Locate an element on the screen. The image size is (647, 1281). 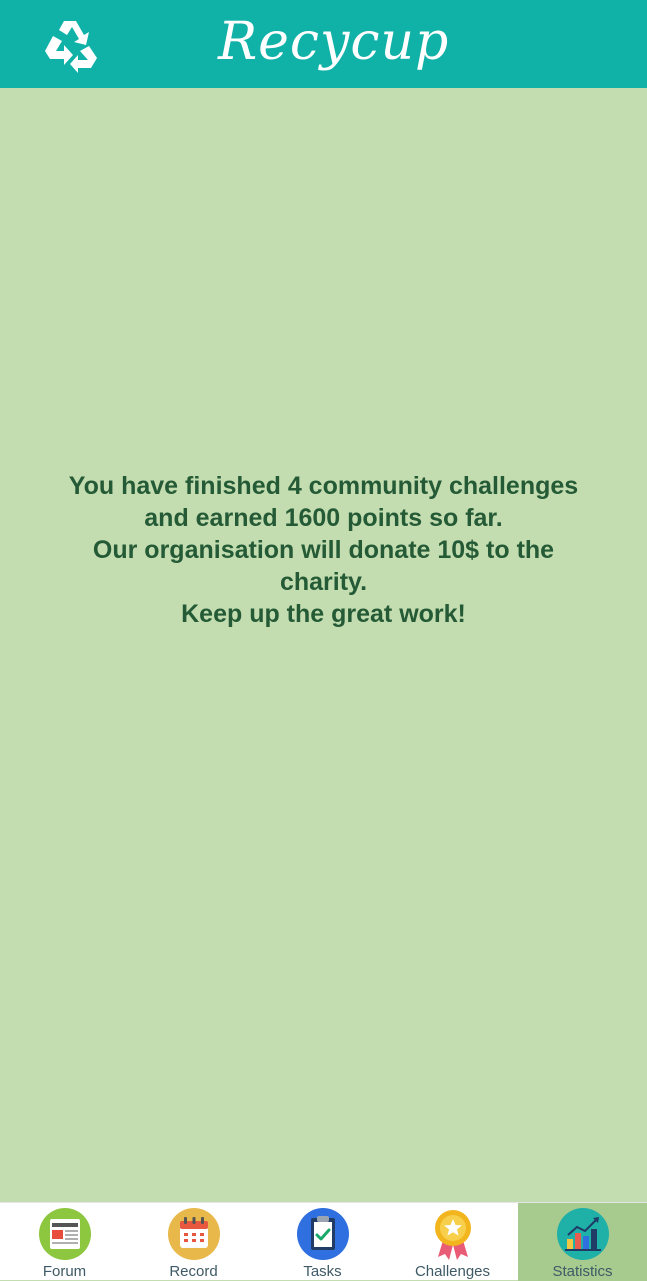
nav-tab-challenges: Challenges is located at coordinates (452, 1242).